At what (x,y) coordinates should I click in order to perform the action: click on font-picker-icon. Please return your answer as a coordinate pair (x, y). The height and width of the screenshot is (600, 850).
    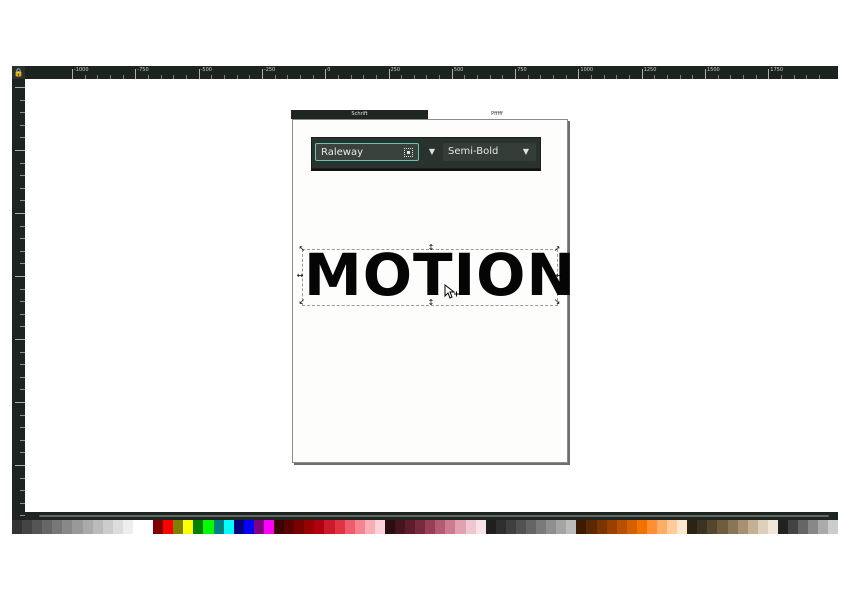
    Looking at the image, I should click on (408, 152).